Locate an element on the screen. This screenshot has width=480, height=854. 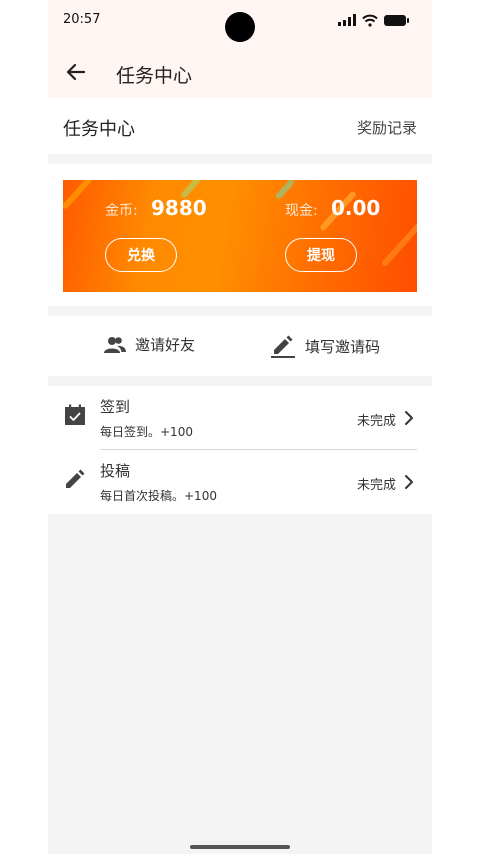
signal-icon is located at coordinates (347, 20).